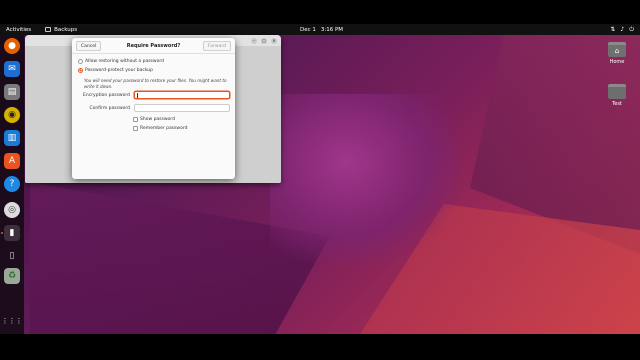 This screenshot has width=640, height=360. Describe the element at coordinates (12, 161) in the screenshot. I see `app-center-icon: A` at that location.